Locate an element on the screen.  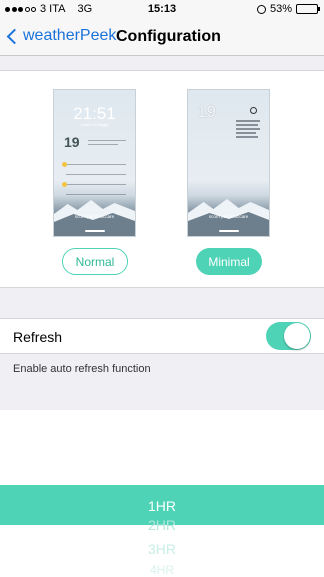
refresh-row: Refresh is located at coordinates (162, 336).